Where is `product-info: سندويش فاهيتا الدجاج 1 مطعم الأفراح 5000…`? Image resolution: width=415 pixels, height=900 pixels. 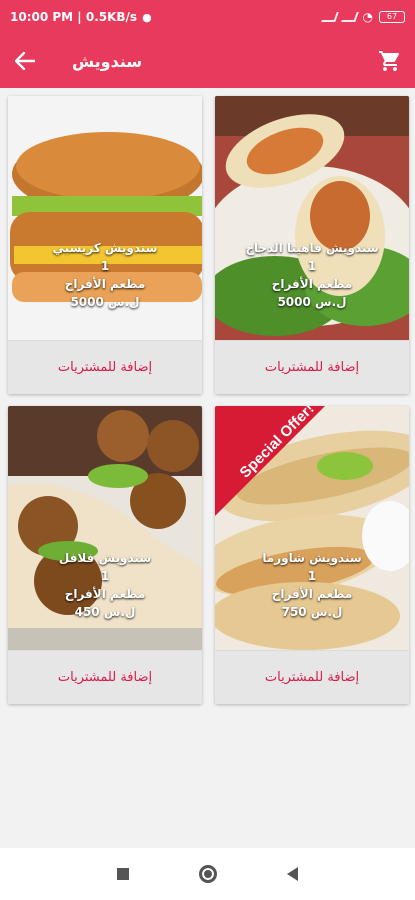 product-info: سندويش فاهيتا الدجاج 1 مطعم الأفراح 5000… is located at coordinates (312, 275).